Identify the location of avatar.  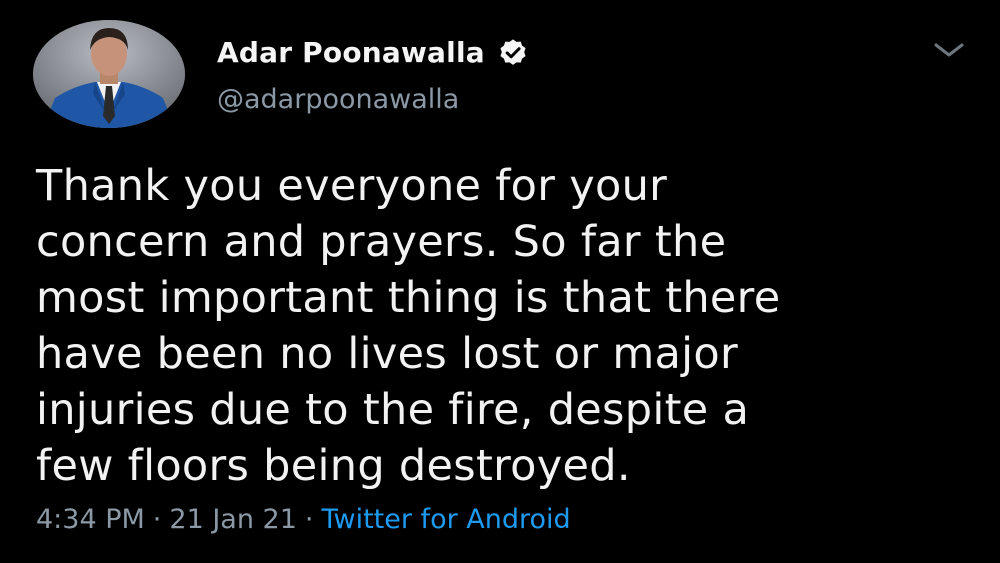
(109, 74).